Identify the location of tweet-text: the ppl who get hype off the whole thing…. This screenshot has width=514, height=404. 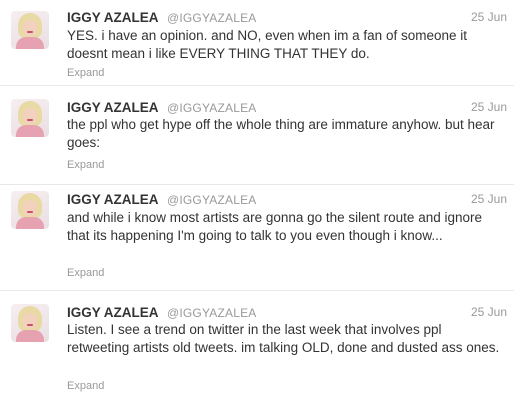
(281, 133).